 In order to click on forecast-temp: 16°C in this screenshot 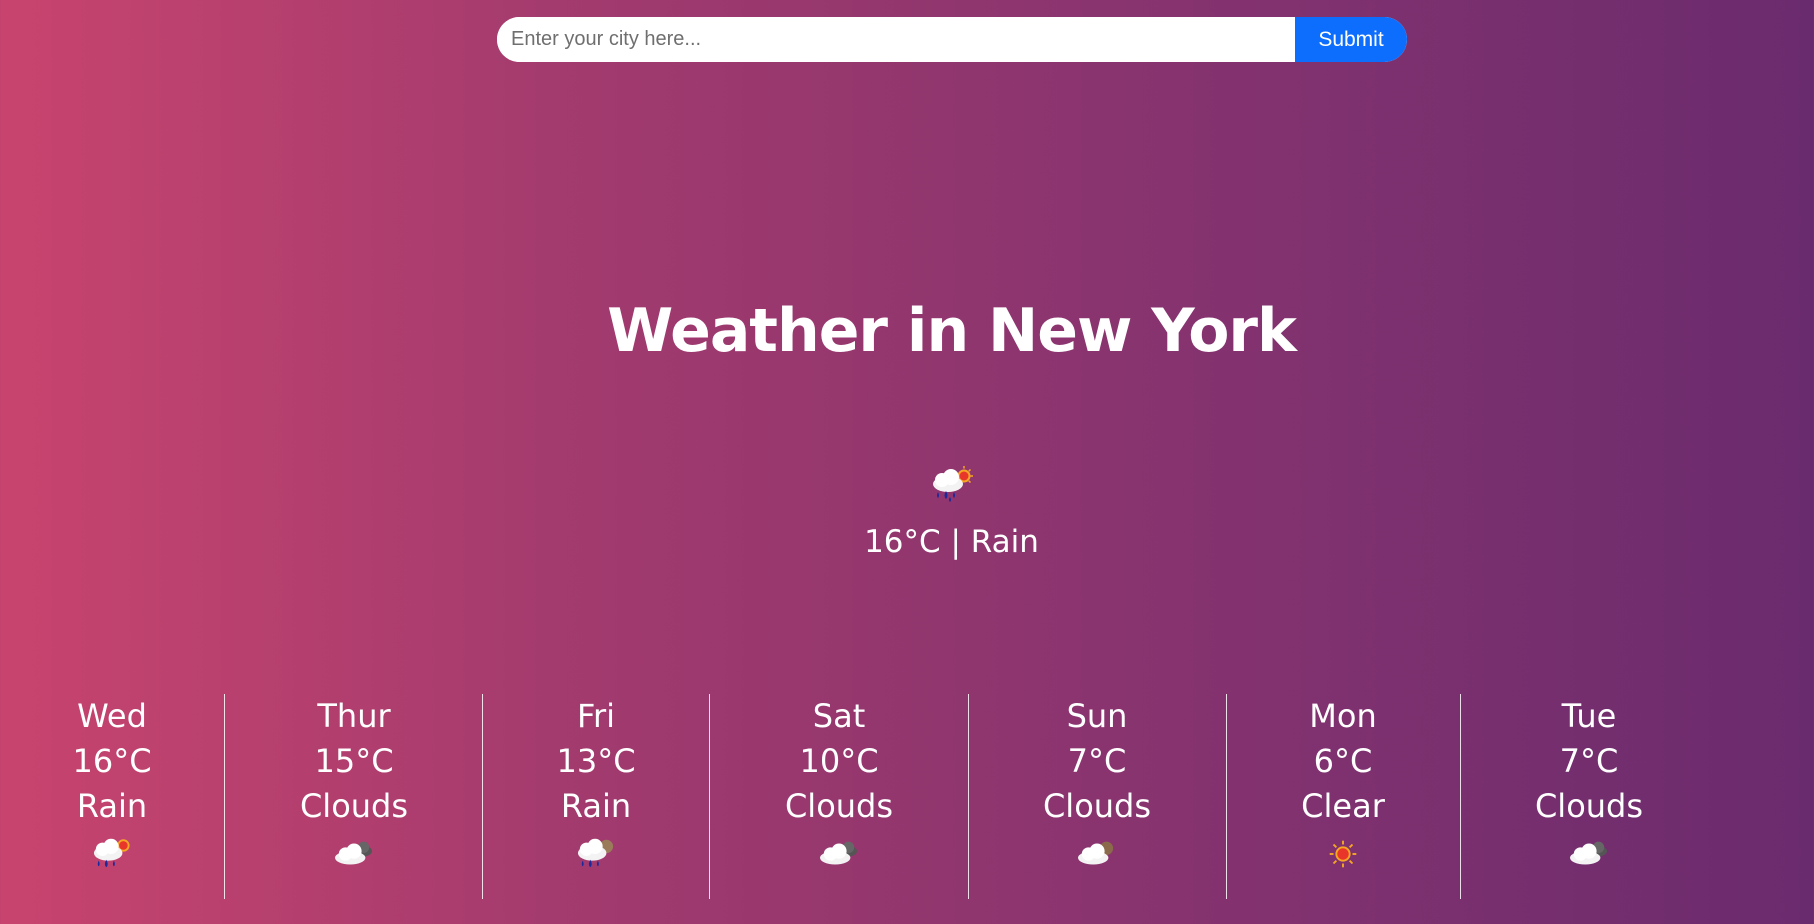, I will do `click(112, 761)`.